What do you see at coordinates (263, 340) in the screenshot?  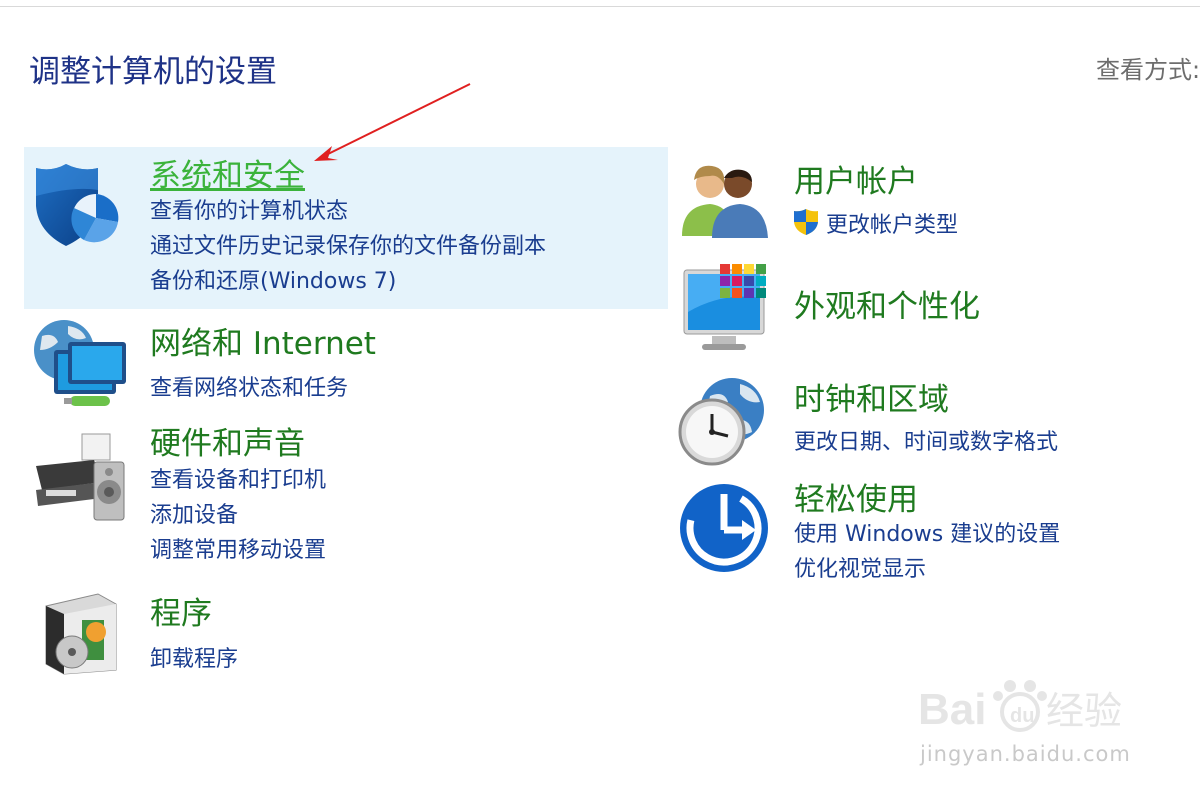 I see `category-title-network: 网络和 Internet` at bounding box center [263, 340].